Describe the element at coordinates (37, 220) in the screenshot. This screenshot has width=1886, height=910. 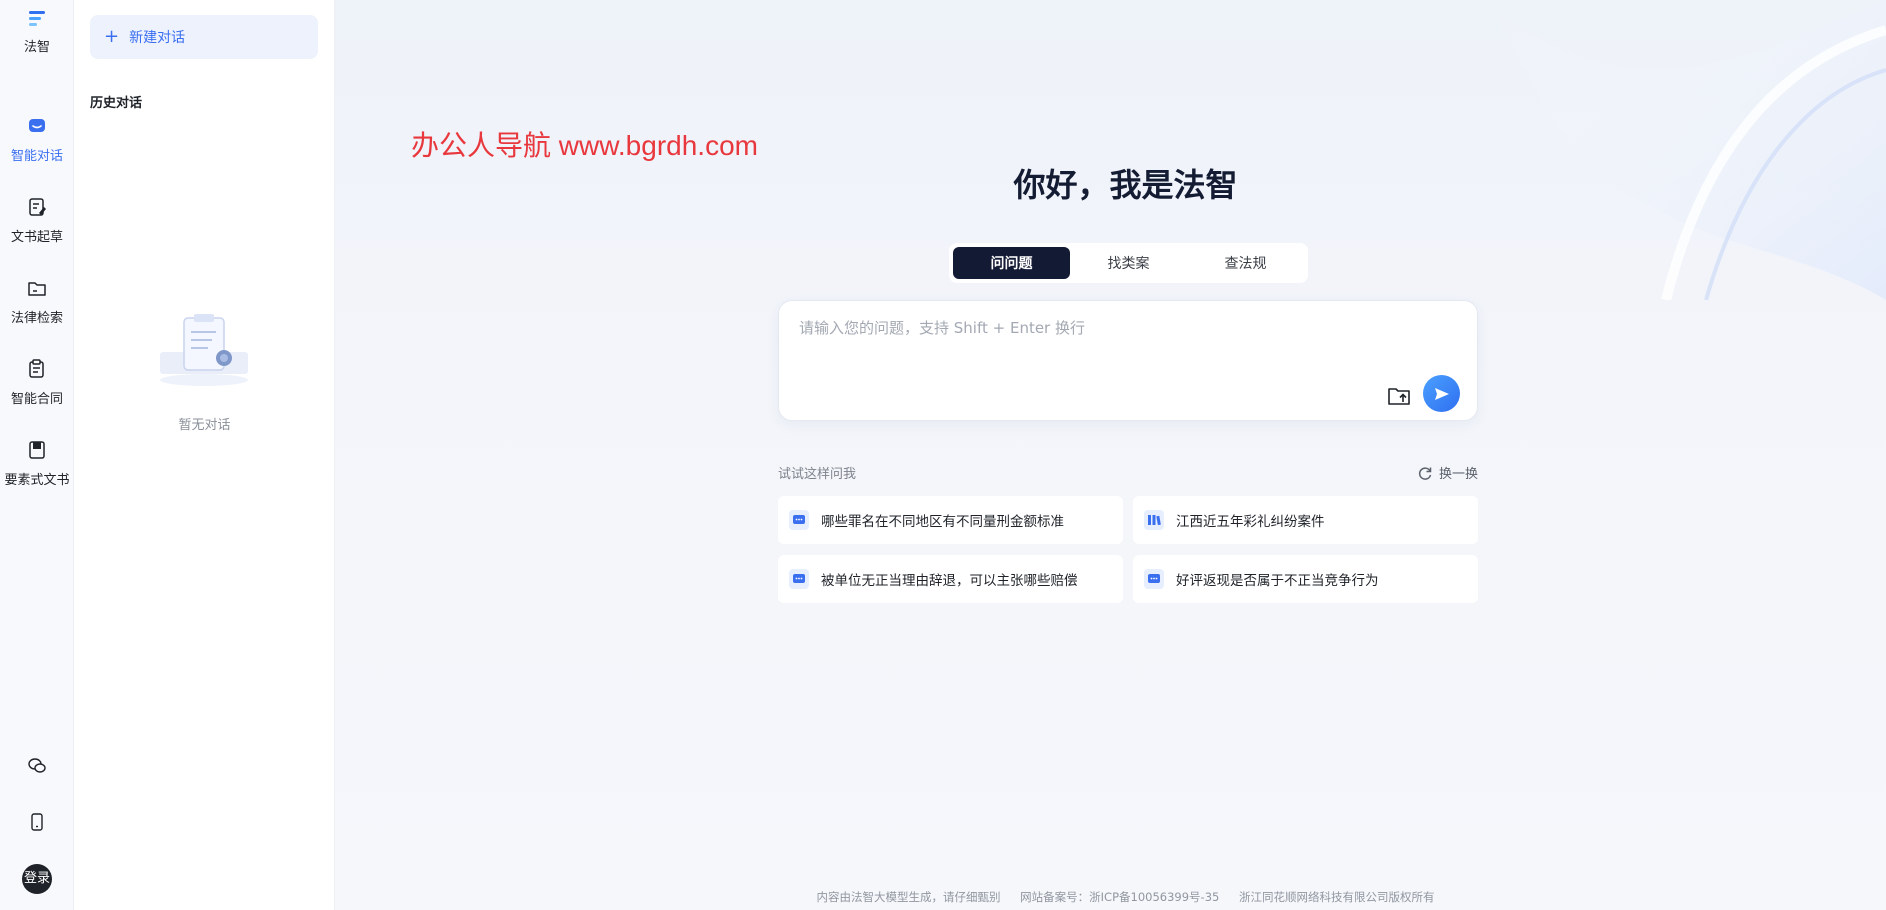
I see `rail-item-document-draft: 文书起草` at that location.